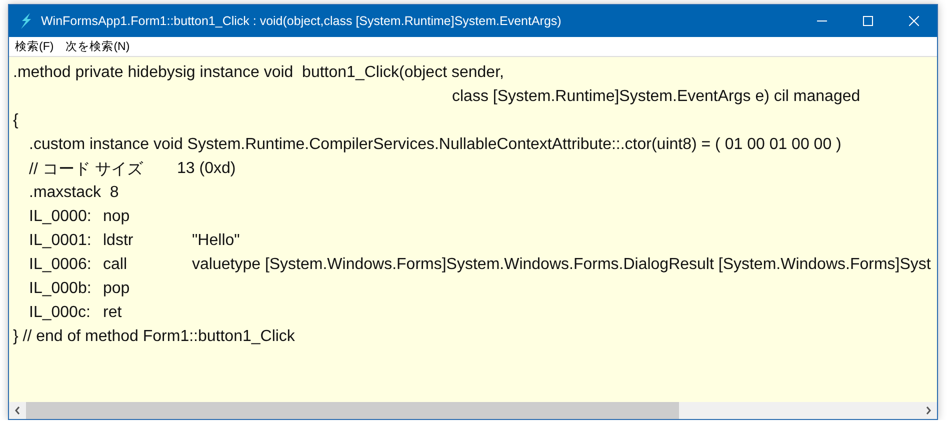 This screenshot has width=949, height=433. Describe the element at coordinates (868, 21) in the screenshot. I see `maximize-icon` at that location.